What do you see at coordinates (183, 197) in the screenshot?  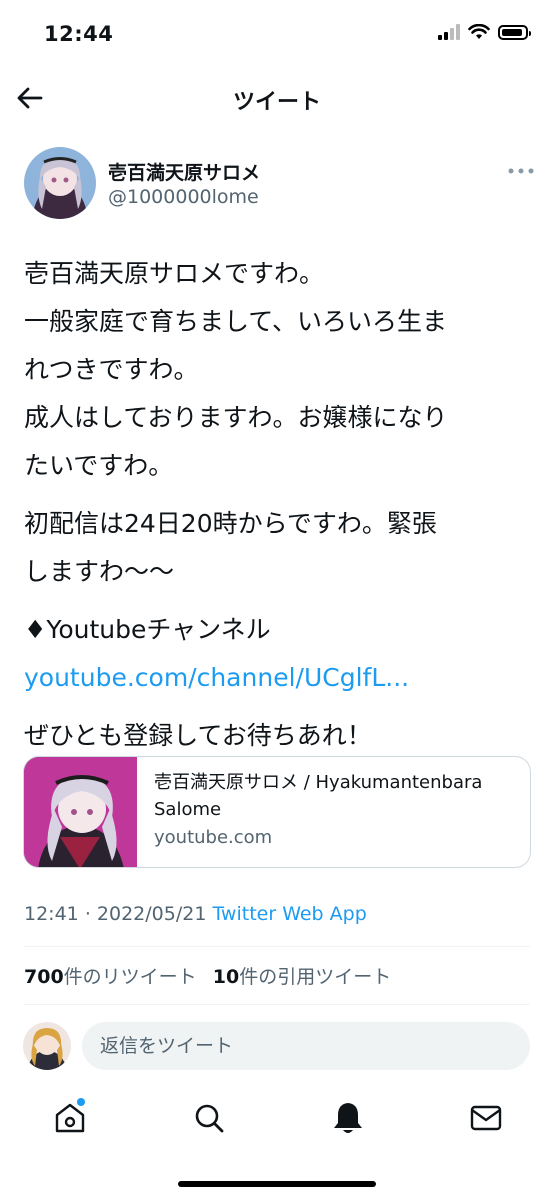 I see `author-handle: @1000000lome` at bounding box center [183, 197].